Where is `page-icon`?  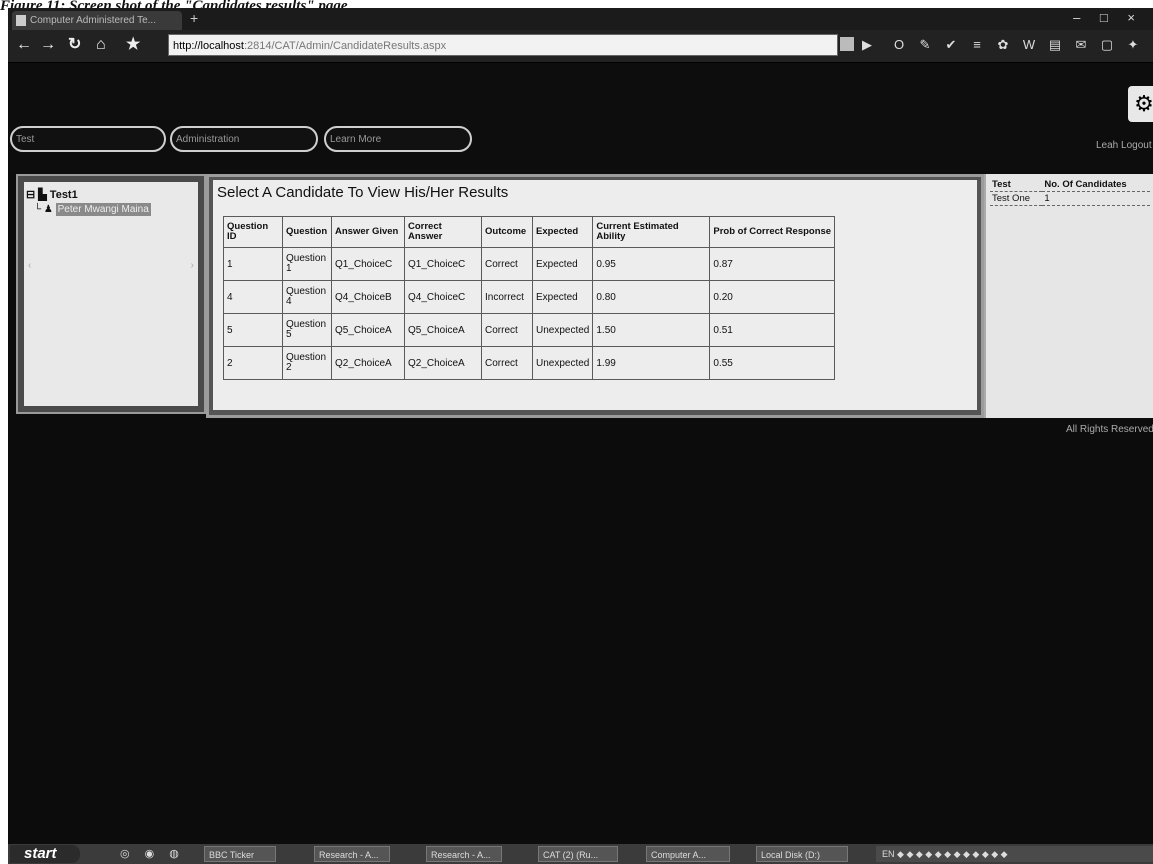 page-icon is located at coordinates (21, 20).